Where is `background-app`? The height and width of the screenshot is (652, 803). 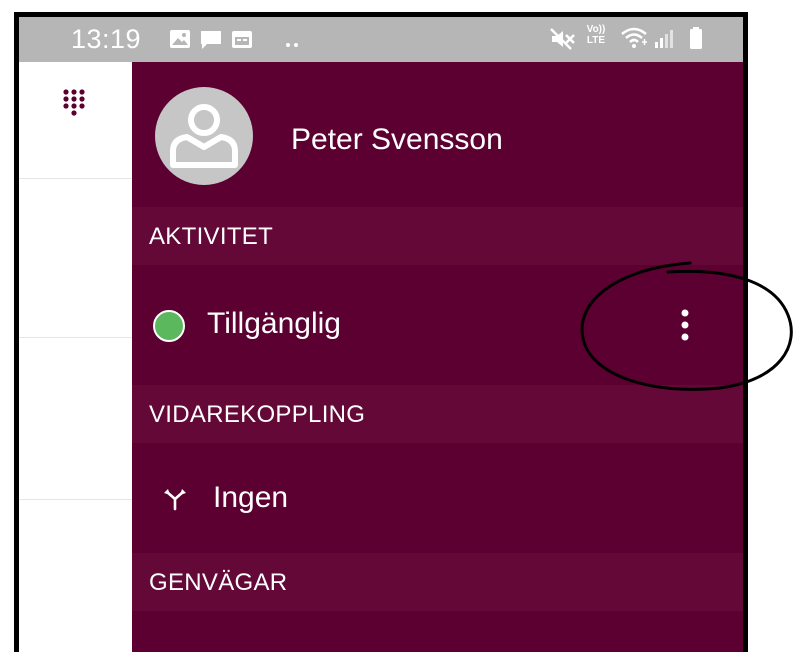
background-app is located at coordinates (76, 357).